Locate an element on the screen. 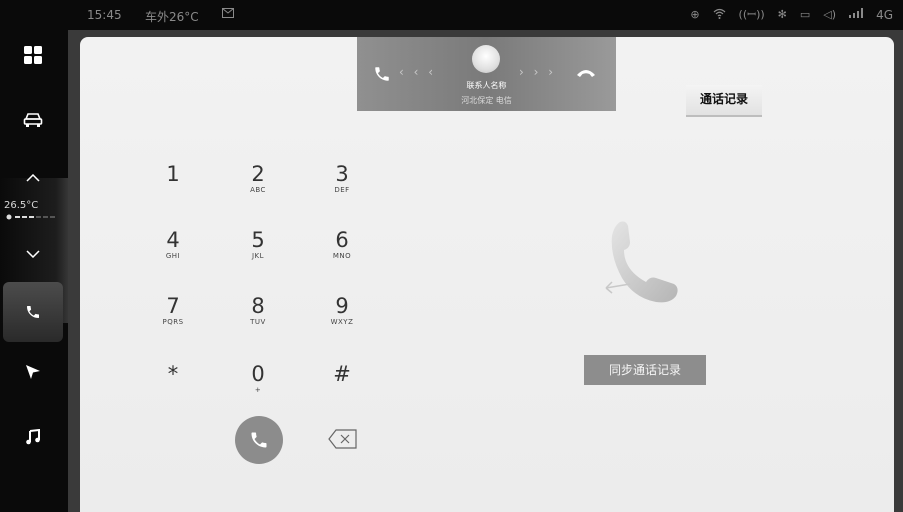 Image resolution: width=903 pixels, height=512 pixels. sync-call-history-button: 同步通话记录 is located at coordinates (645, 370).